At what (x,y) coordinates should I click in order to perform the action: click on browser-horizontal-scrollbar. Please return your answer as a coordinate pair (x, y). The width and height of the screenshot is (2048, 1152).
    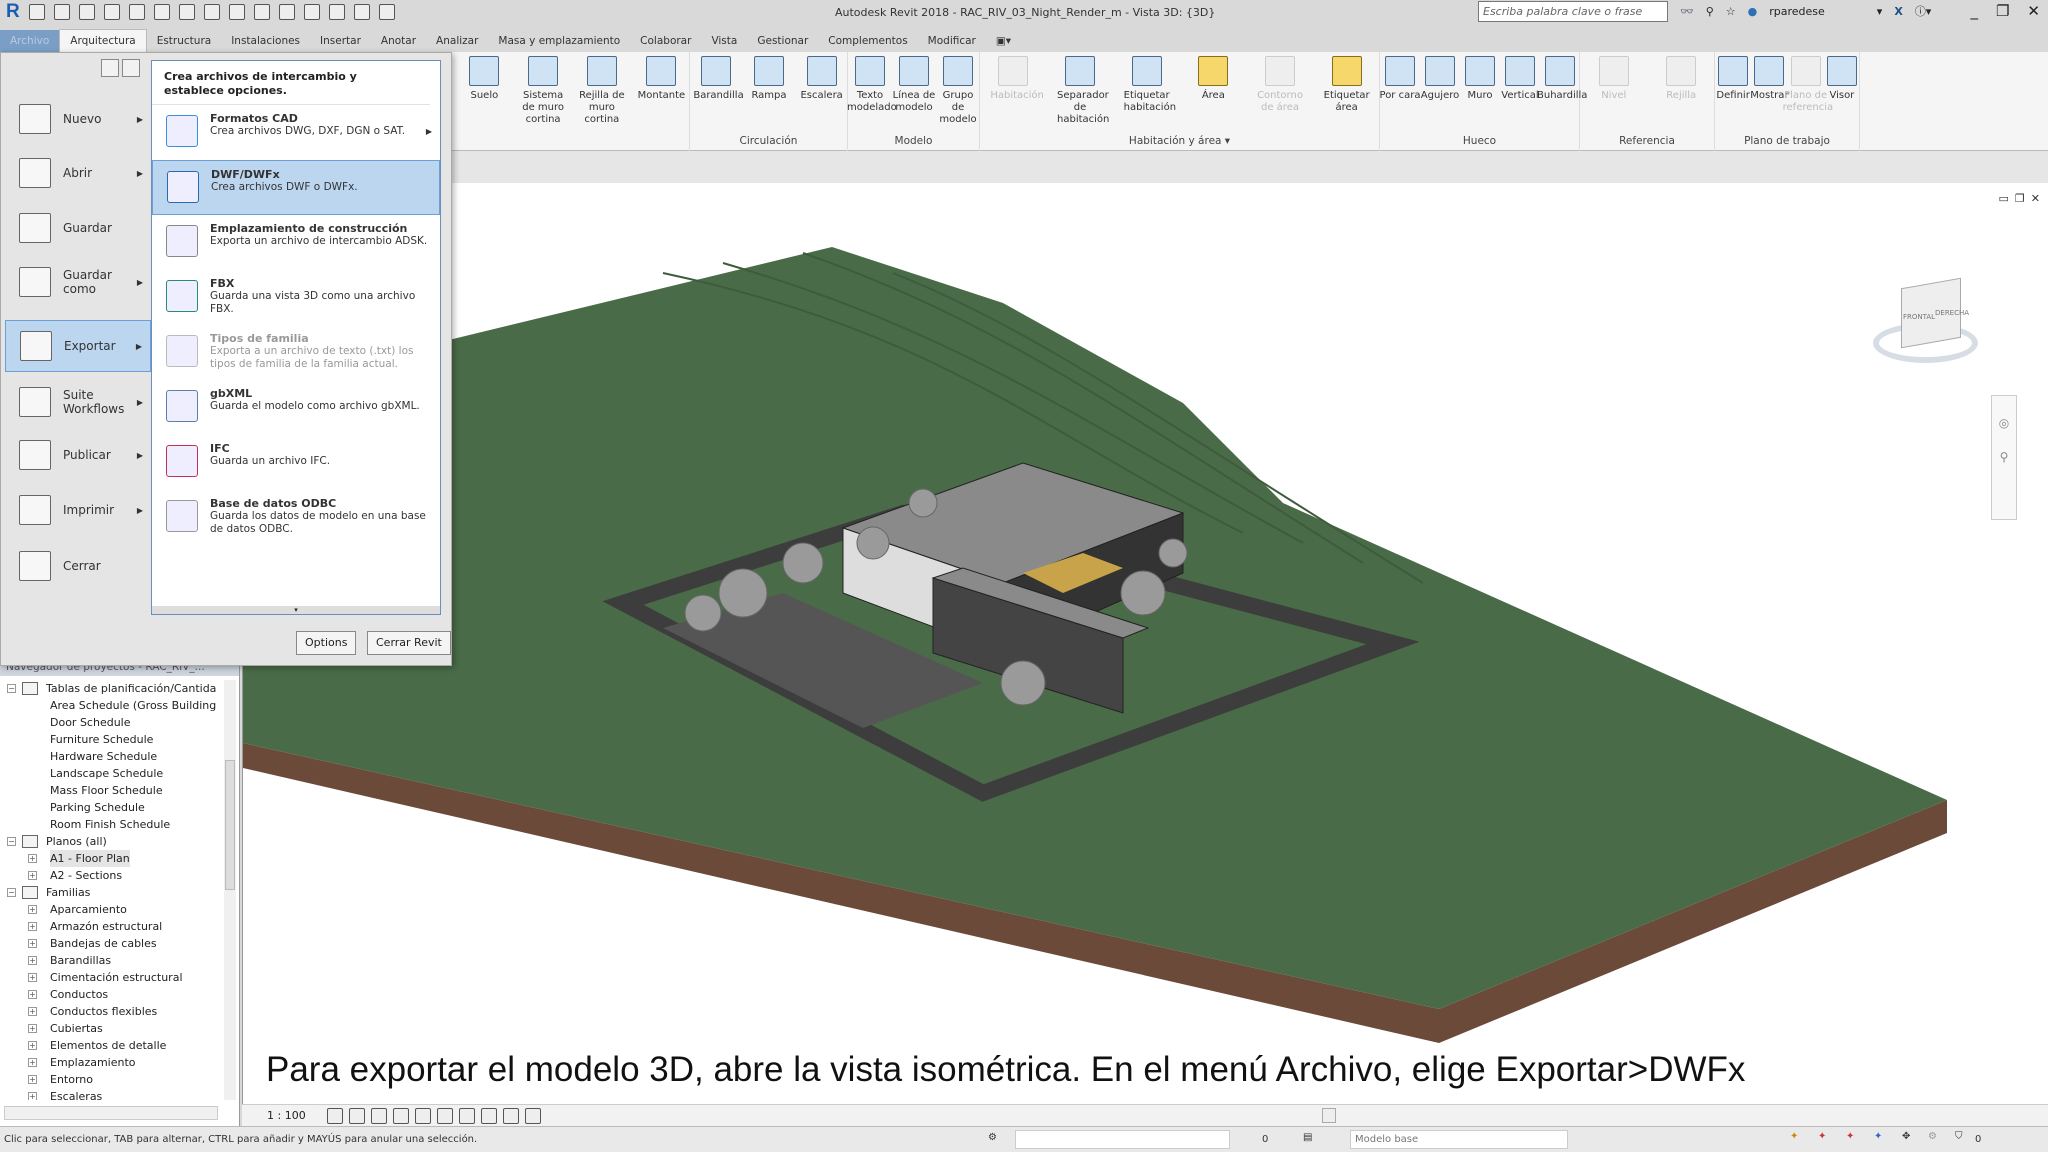
    Looking at the image, I should click on (111, 1113).